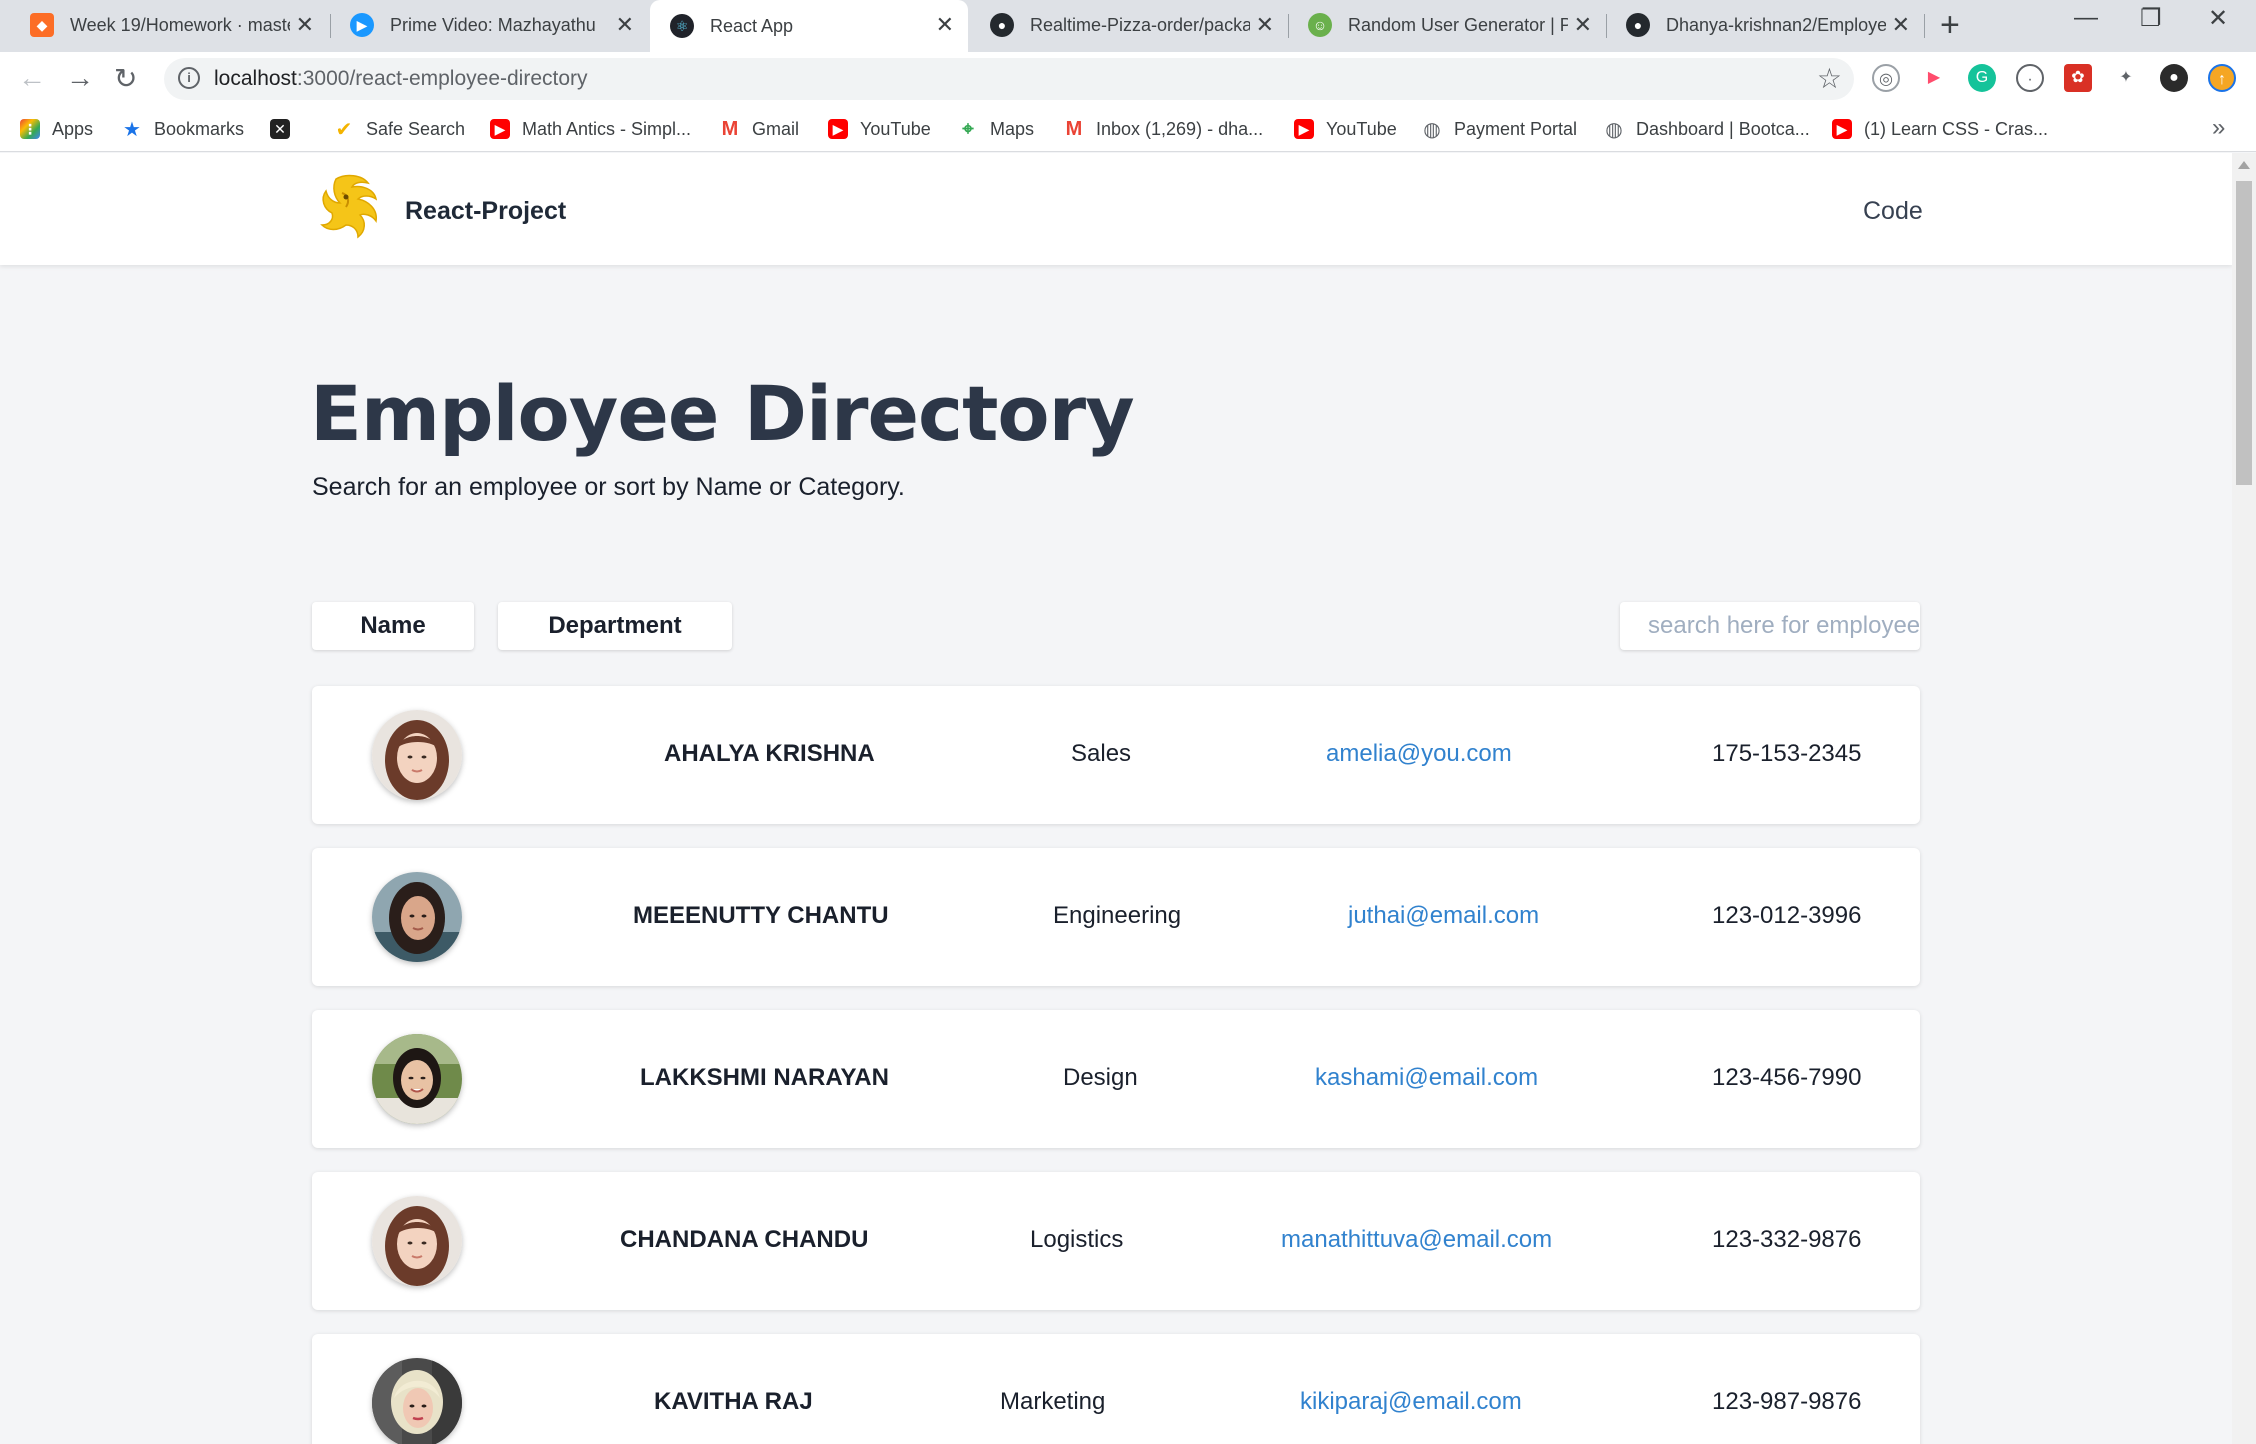 The image size is (2256, 1444). I want to click on page-scrollbar, so click(2244, 798).